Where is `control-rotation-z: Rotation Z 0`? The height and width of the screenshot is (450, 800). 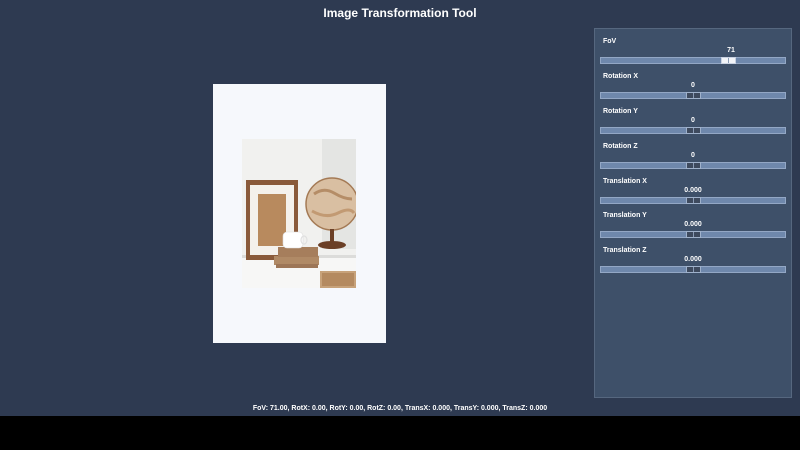 control-rotation-z: Rotation Z 0 is located at coordinates (693, 158).